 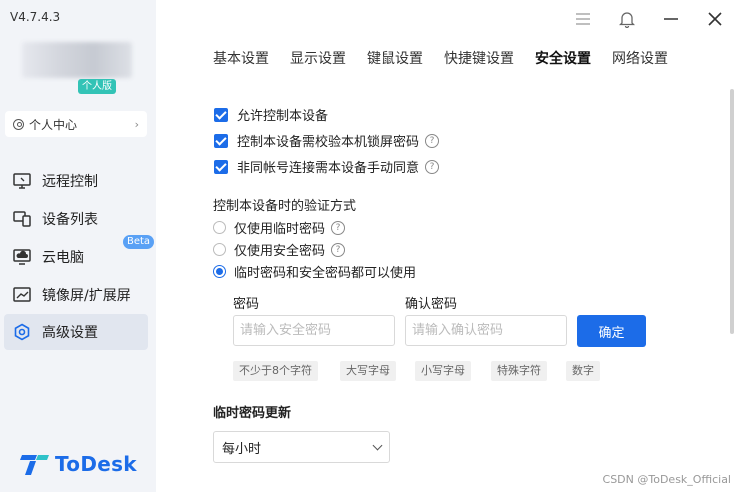 I want to click on option-allow-control: 允许控制本设备, so click(x=271, y=114).